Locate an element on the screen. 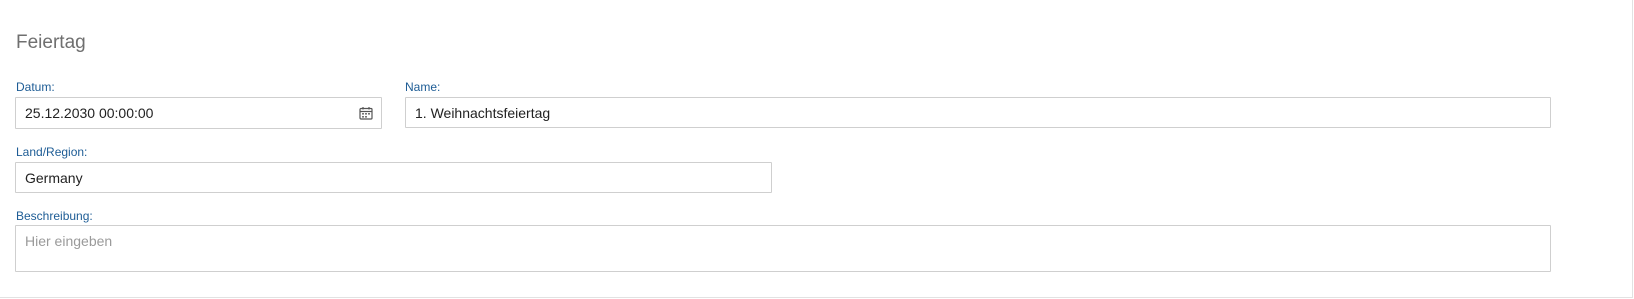 This screenshot has width=1634, height=299. beschreibung-textarea is located at coordinates (782, 249).